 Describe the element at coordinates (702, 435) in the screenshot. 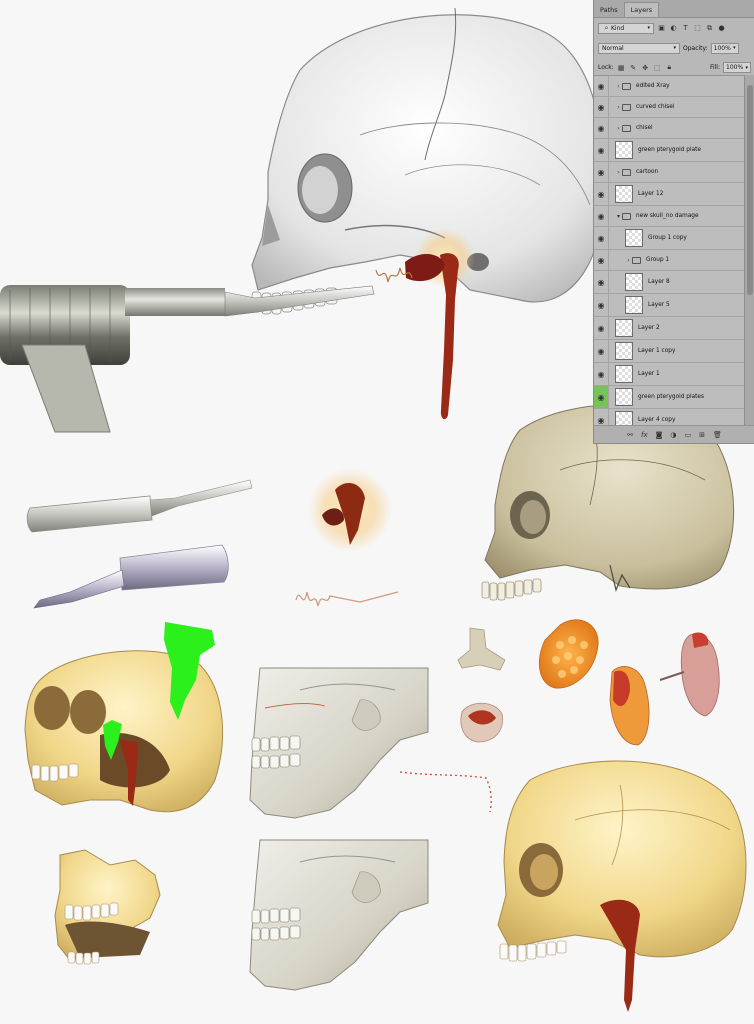

I see `new-layer-icon: ⊞` at that location.